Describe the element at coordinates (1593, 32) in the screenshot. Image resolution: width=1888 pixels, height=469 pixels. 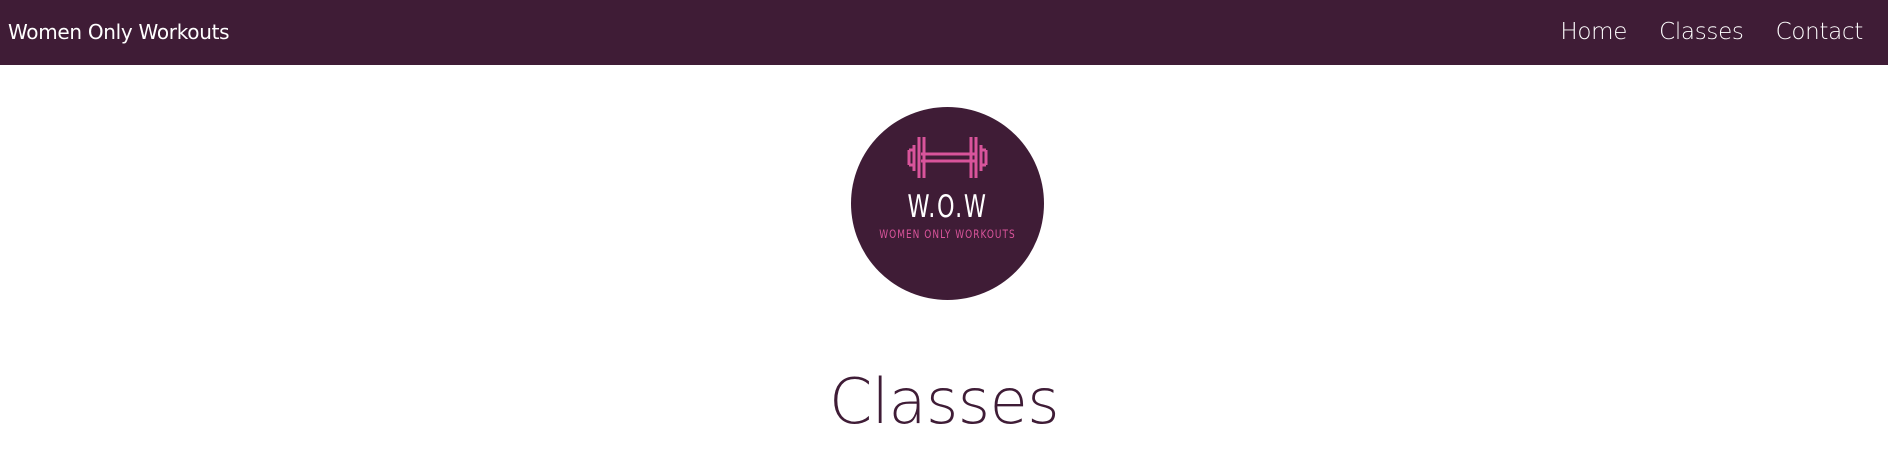
I see `nav-link-home: Home` at that location.